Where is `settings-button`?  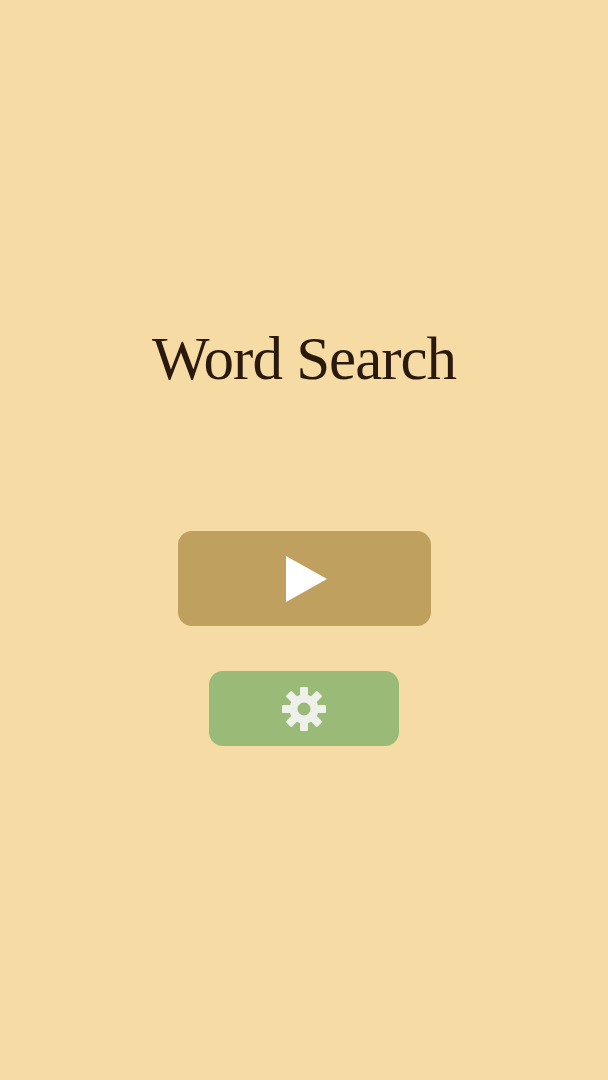
settings-button is located at coordinates (304, 708).